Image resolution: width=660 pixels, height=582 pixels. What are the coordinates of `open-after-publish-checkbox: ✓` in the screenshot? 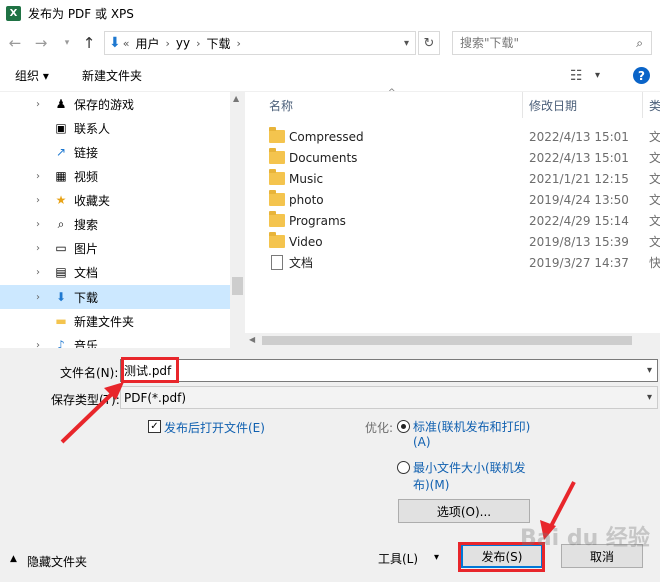 It's located at (154, 426).